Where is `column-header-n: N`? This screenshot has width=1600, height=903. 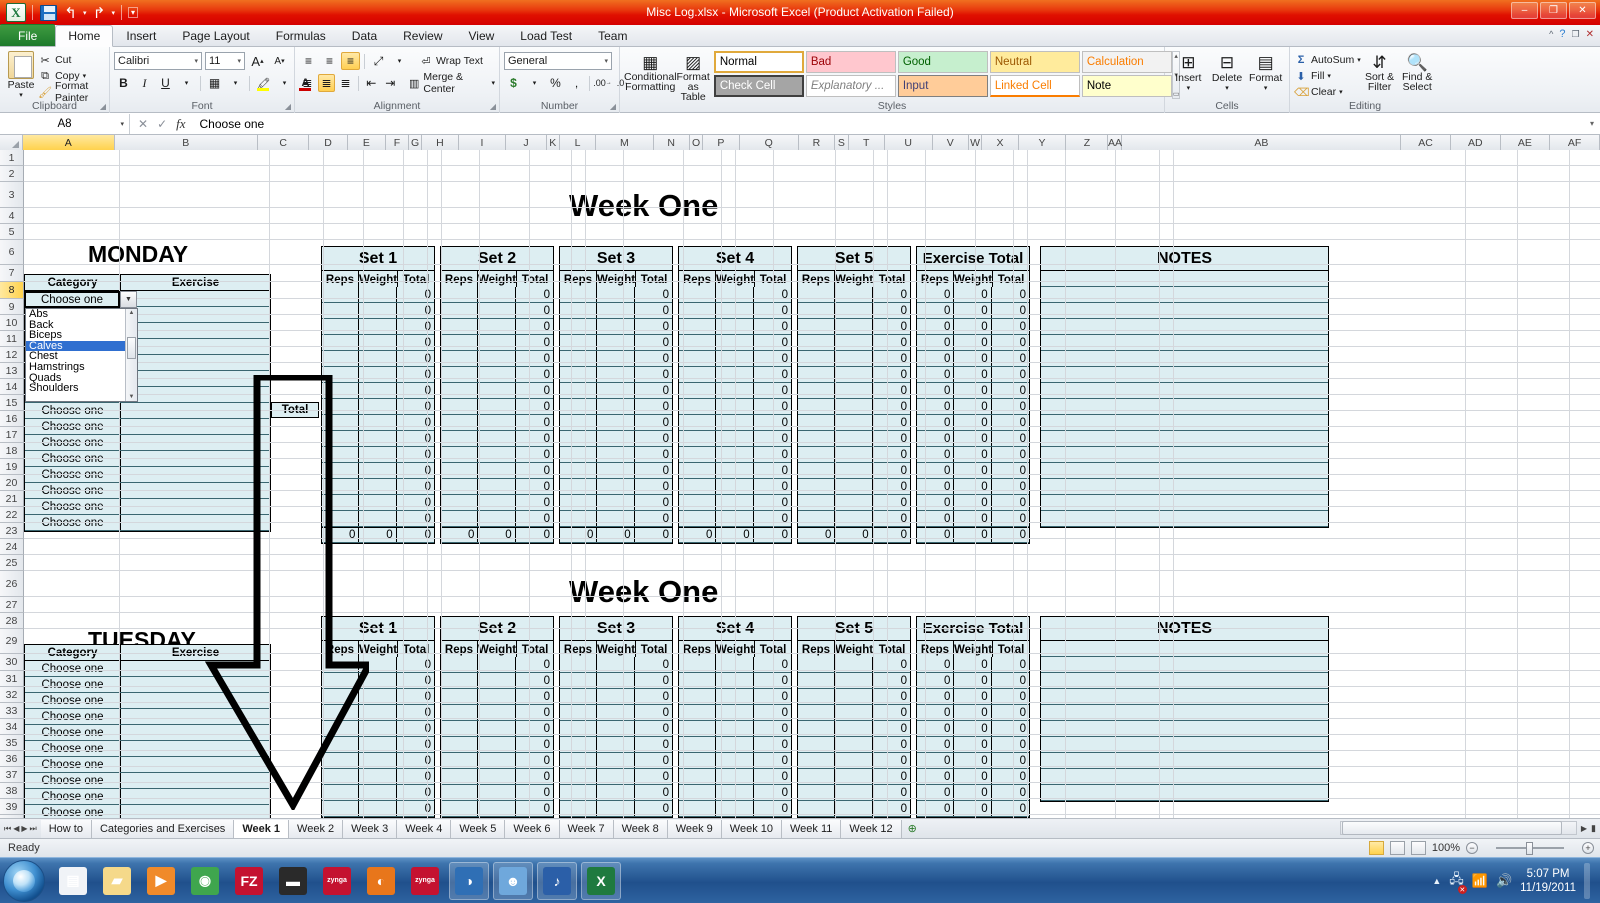 column-header-n: N is located at coordinates (671, 142).